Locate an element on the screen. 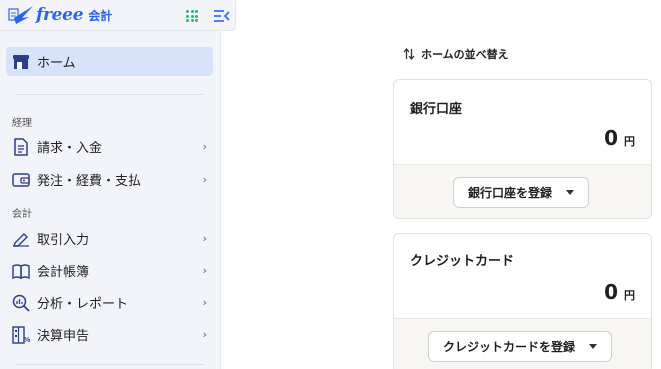  register-bank-account-button: 銀行口座を登録 is located at coordinates (521, 192).